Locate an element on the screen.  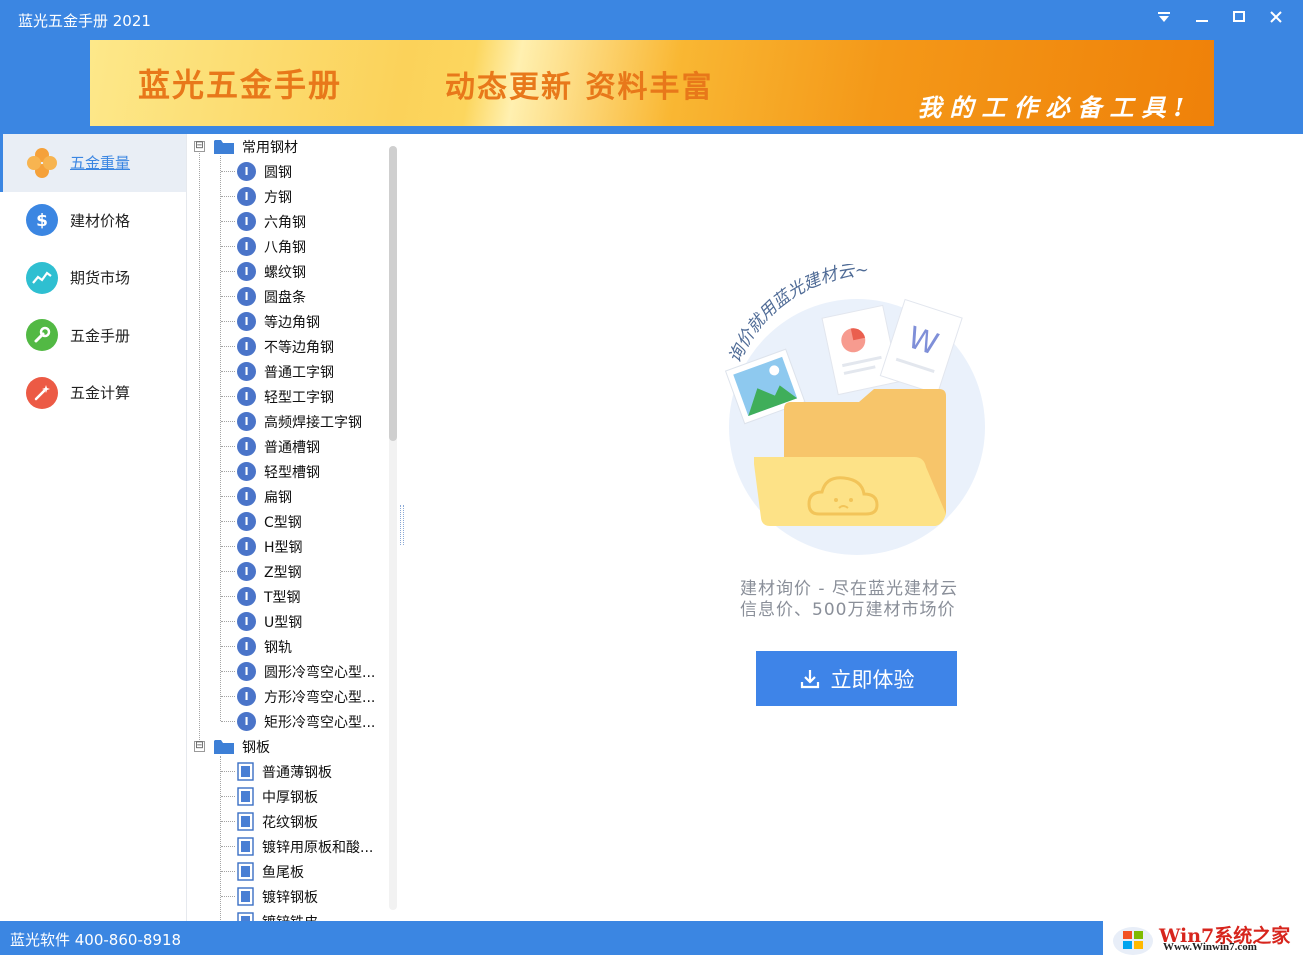
tree-item: I H型钢 is located at coordinates (270, 546).